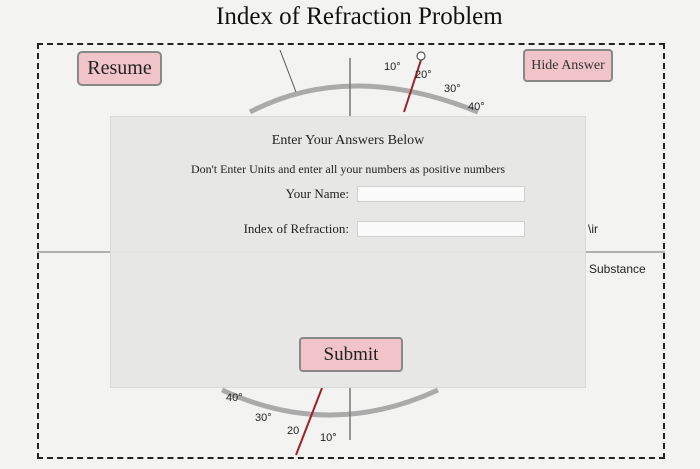 The width and height of the screenshot is (700, 469). What do you see at coordinates (412, 86) in the screenshot?
I see `incident-ray` at bounding box center [412, 86].